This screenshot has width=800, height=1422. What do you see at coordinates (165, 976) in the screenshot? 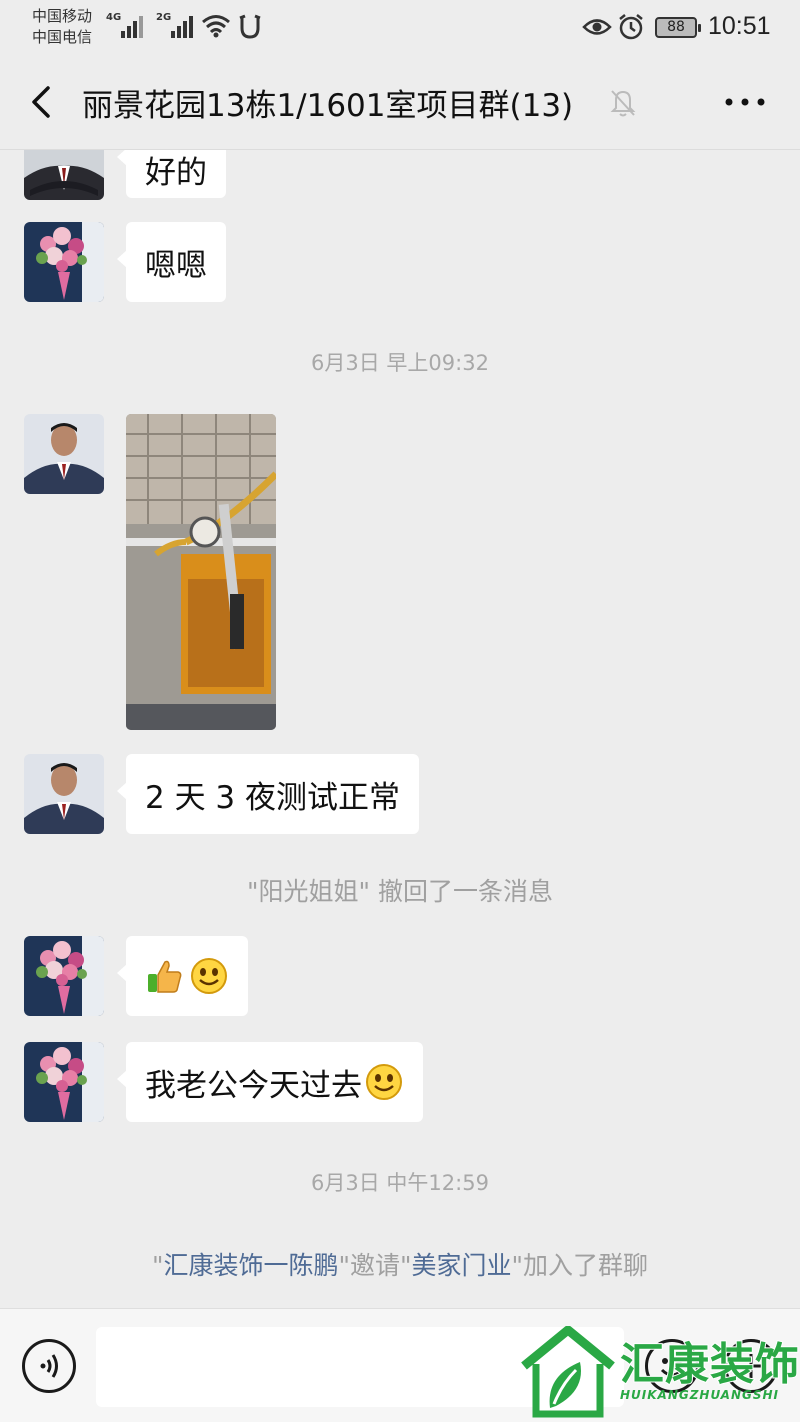
I see `thumbs-up-emoji-icon` at bounding box center [165, 976].